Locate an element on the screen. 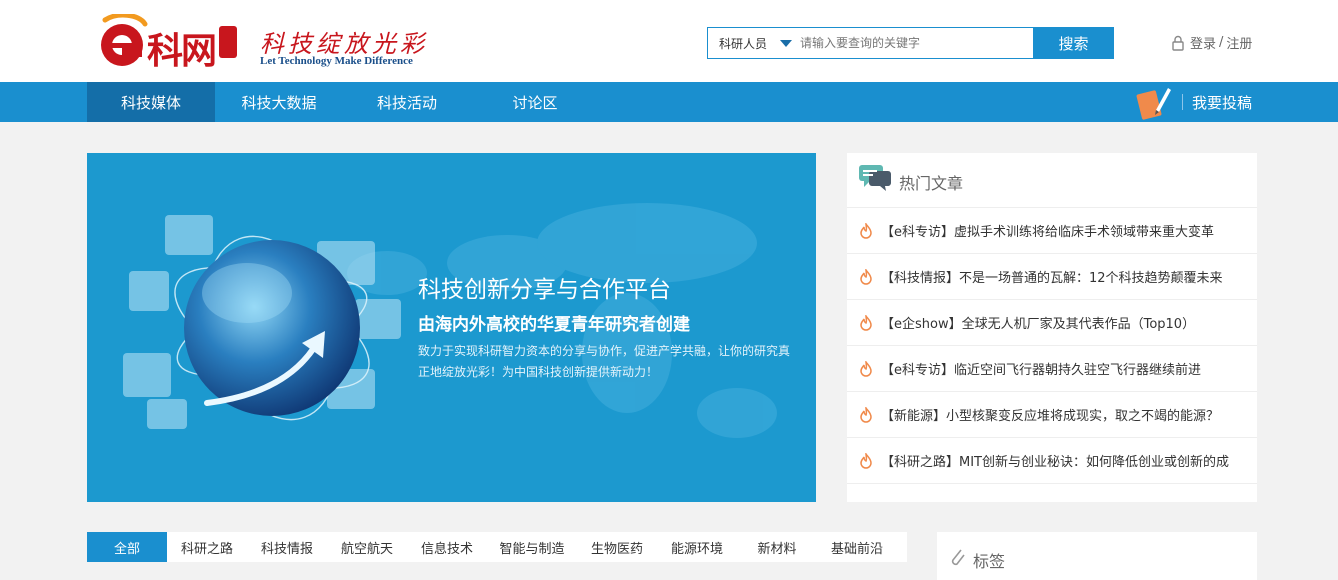 This screenshot has height=580, width=1338. site-logo: 科网 科技绽放光彩 Let Technology Make Difference is located at coordinates (265, 40).